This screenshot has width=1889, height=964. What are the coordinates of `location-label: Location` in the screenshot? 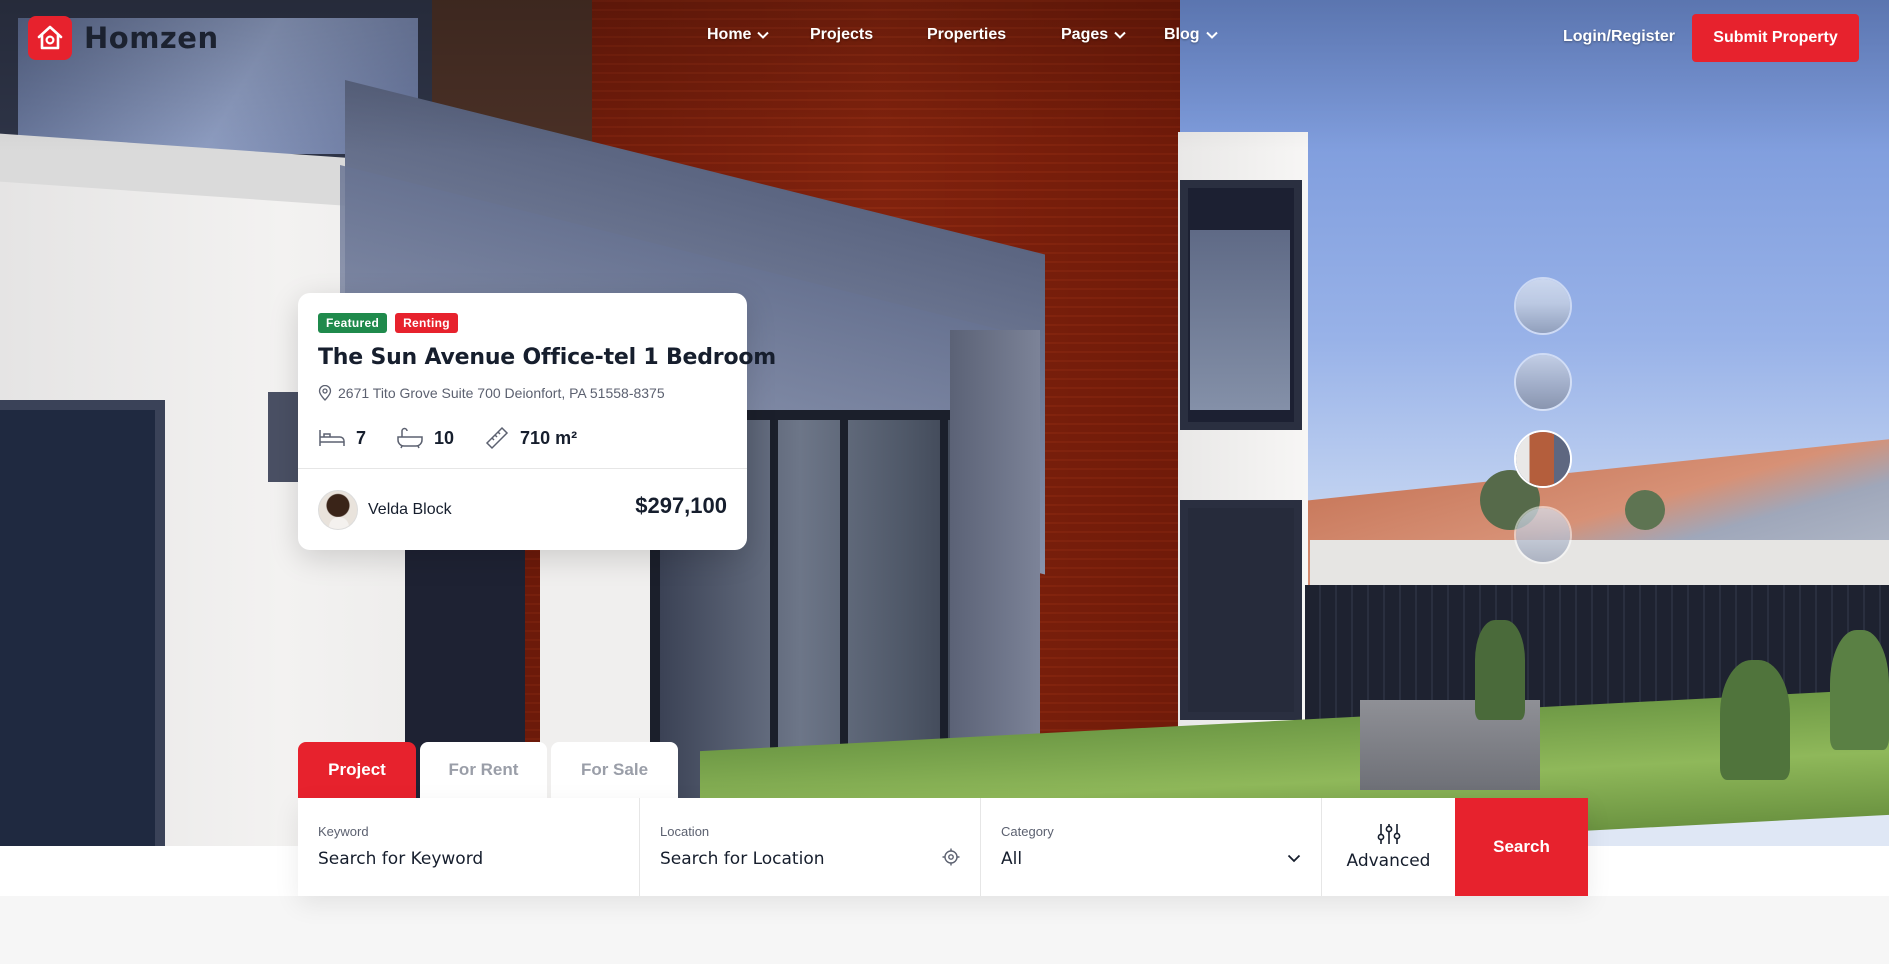 It's located at (685, 831).